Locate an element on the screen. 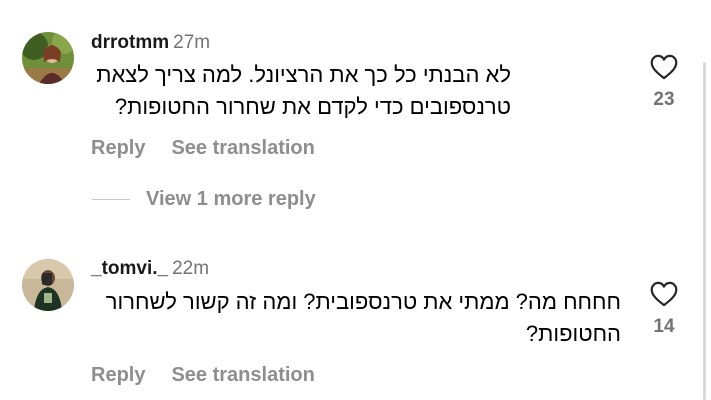 This screenshot has width=711, height=400. like-control: 14 is located at coordinates (664, 309).